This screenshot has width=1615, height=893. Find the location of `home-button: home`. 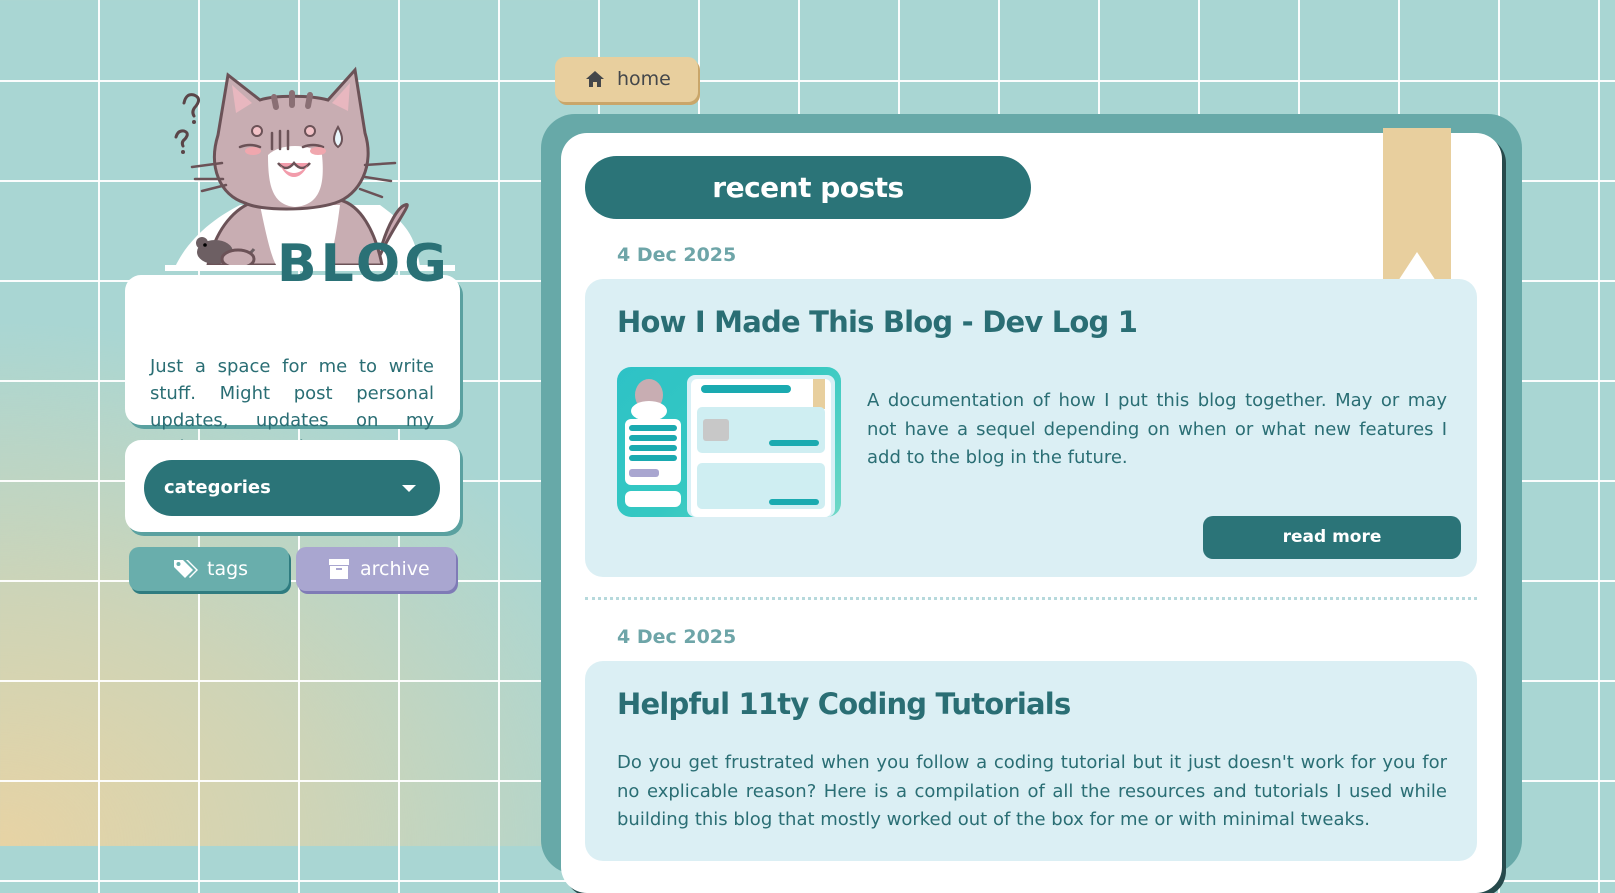

home-button: home is located at coordinates (626, 79).